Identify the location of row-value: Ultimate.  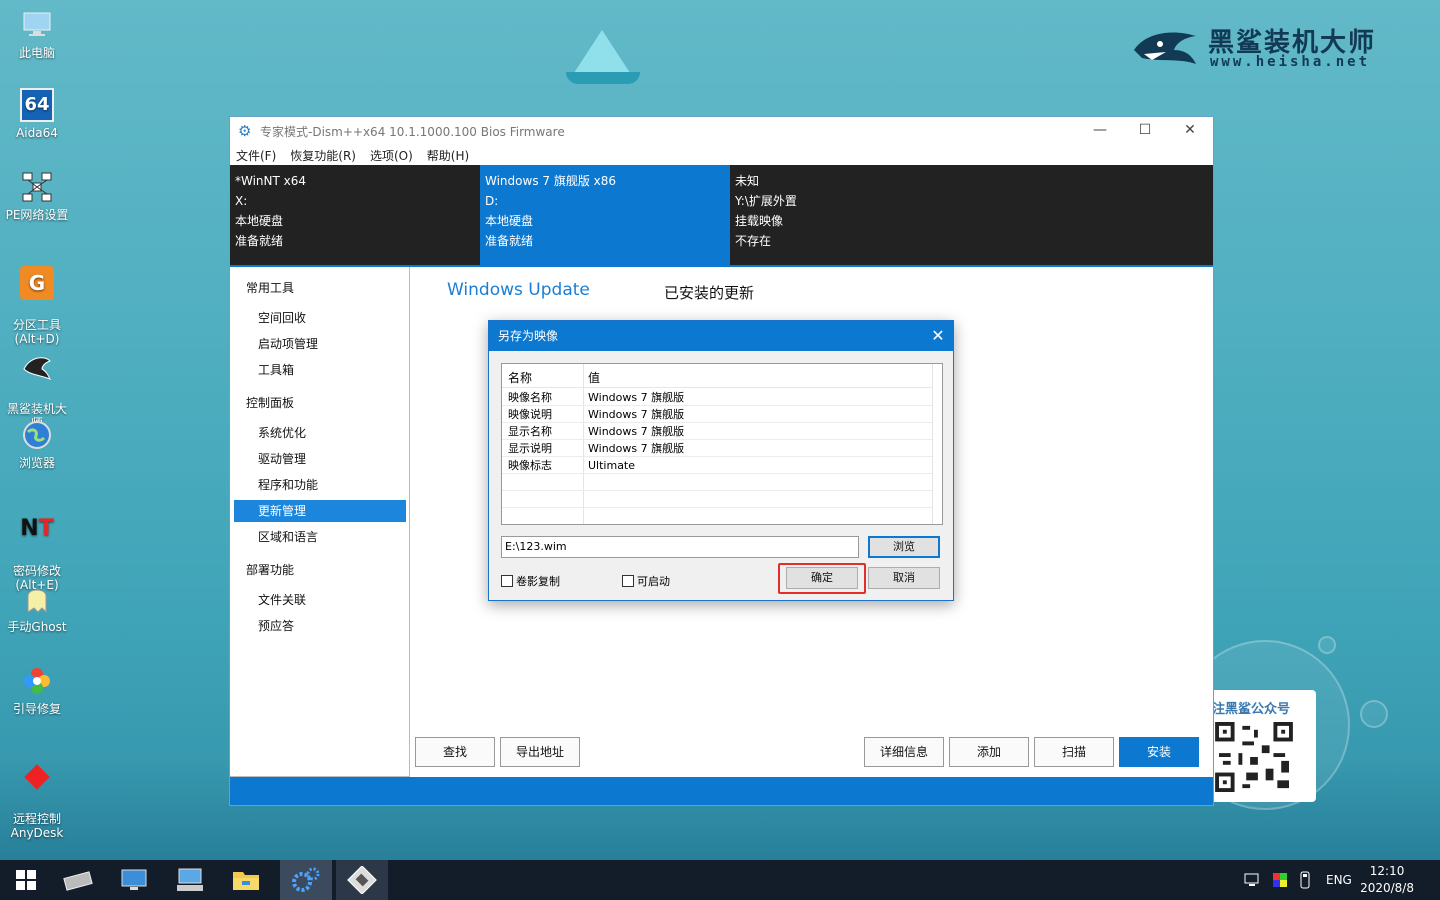
(758, 465).